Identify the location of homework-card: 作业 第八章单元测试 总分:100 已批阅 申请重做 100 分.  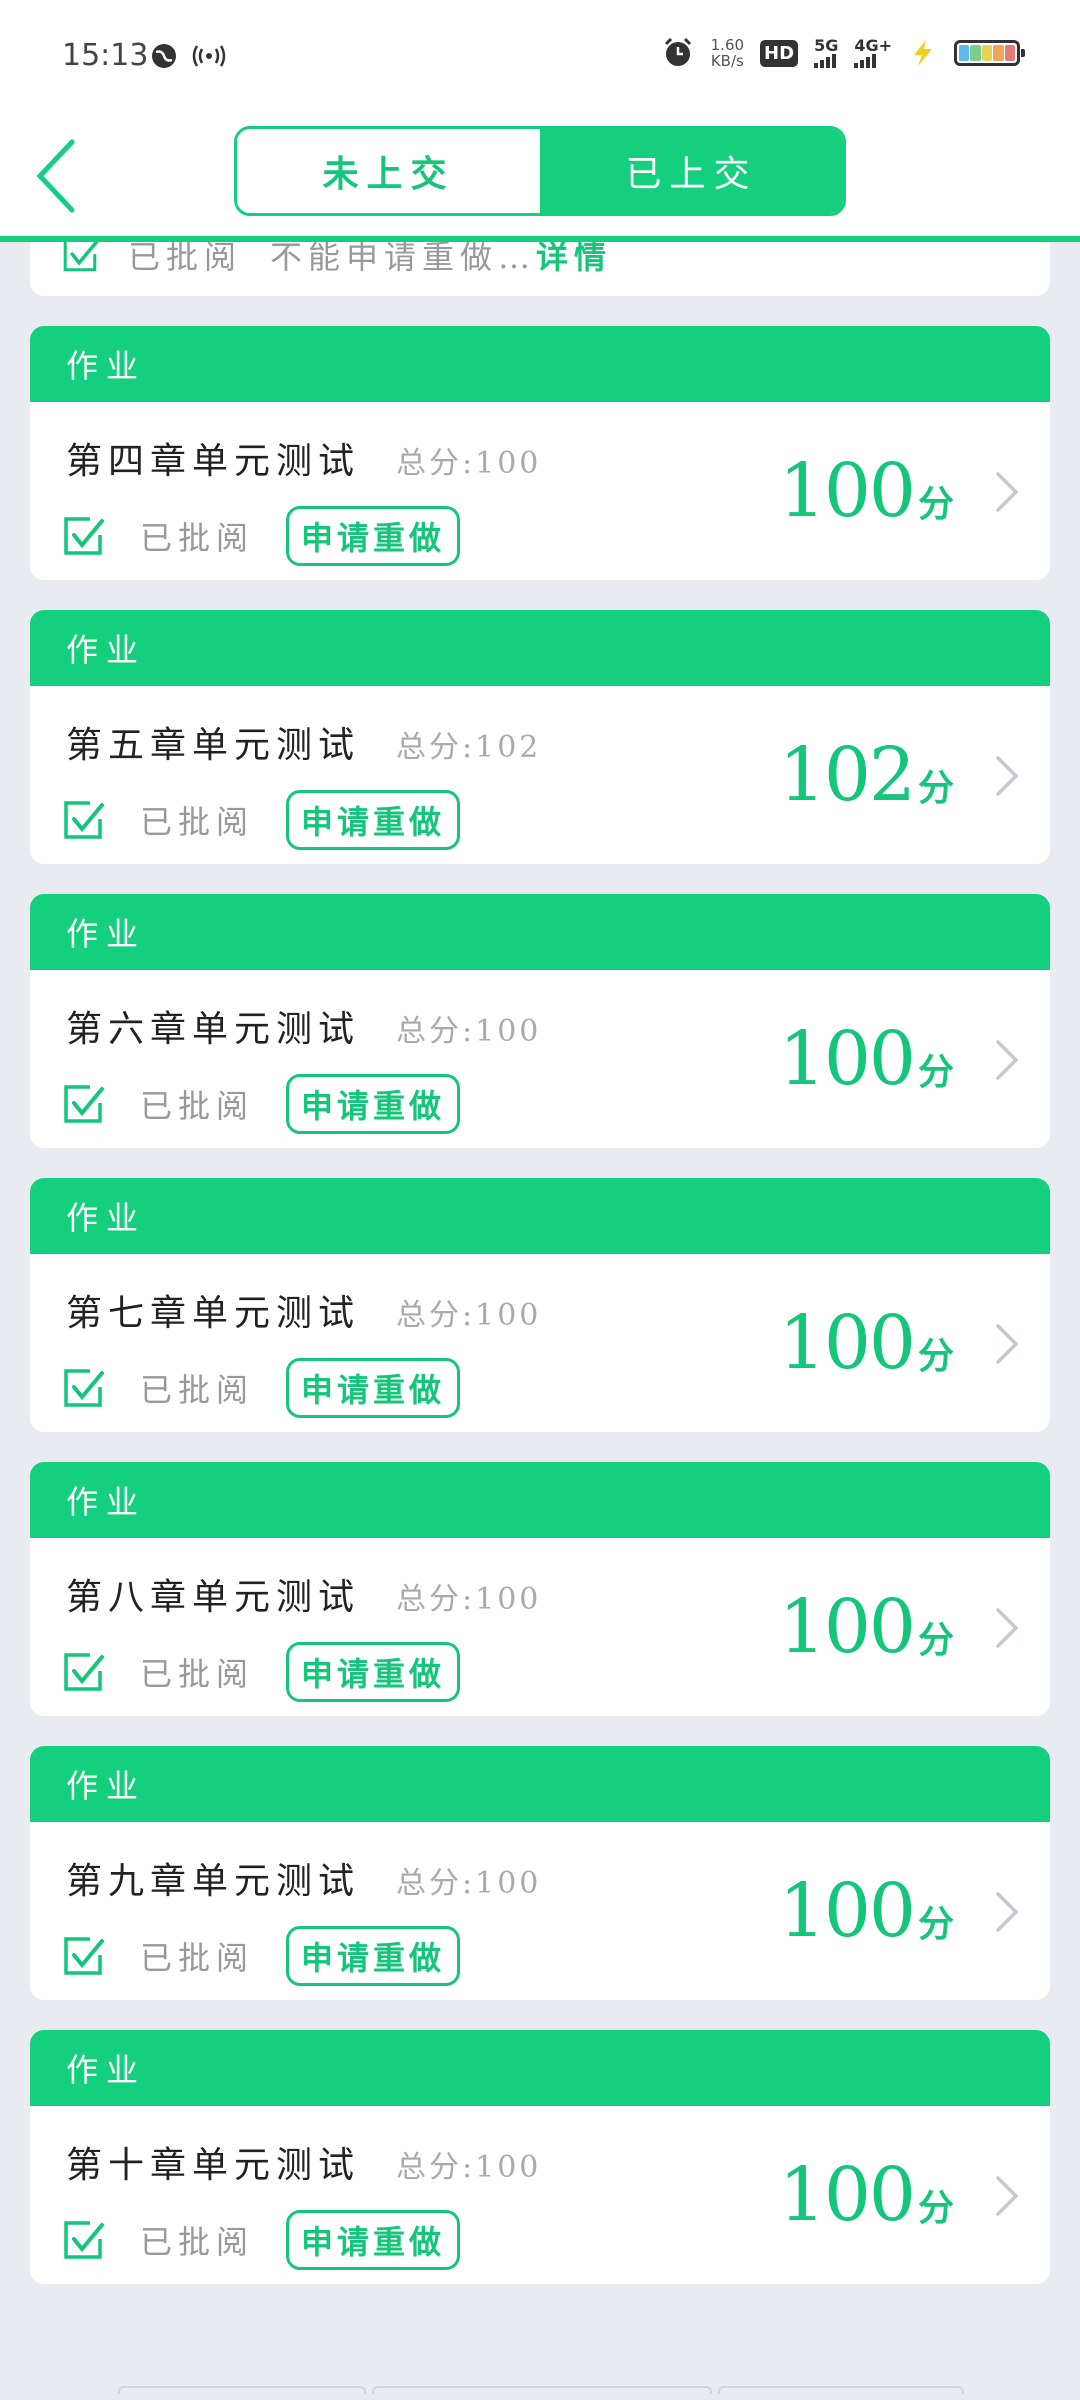
(540, 1589).